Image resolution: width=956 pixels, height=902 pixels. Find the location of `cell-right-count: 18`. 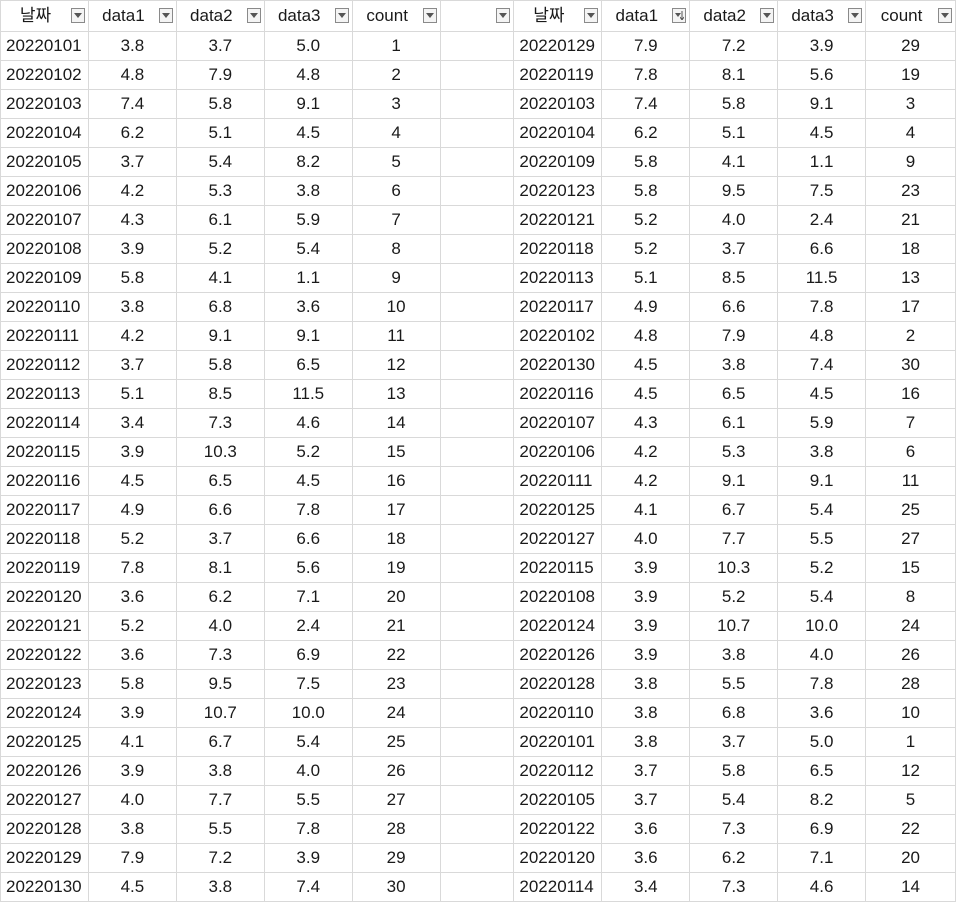

cell-right-count: 18 is located at coordinates (910, 249).